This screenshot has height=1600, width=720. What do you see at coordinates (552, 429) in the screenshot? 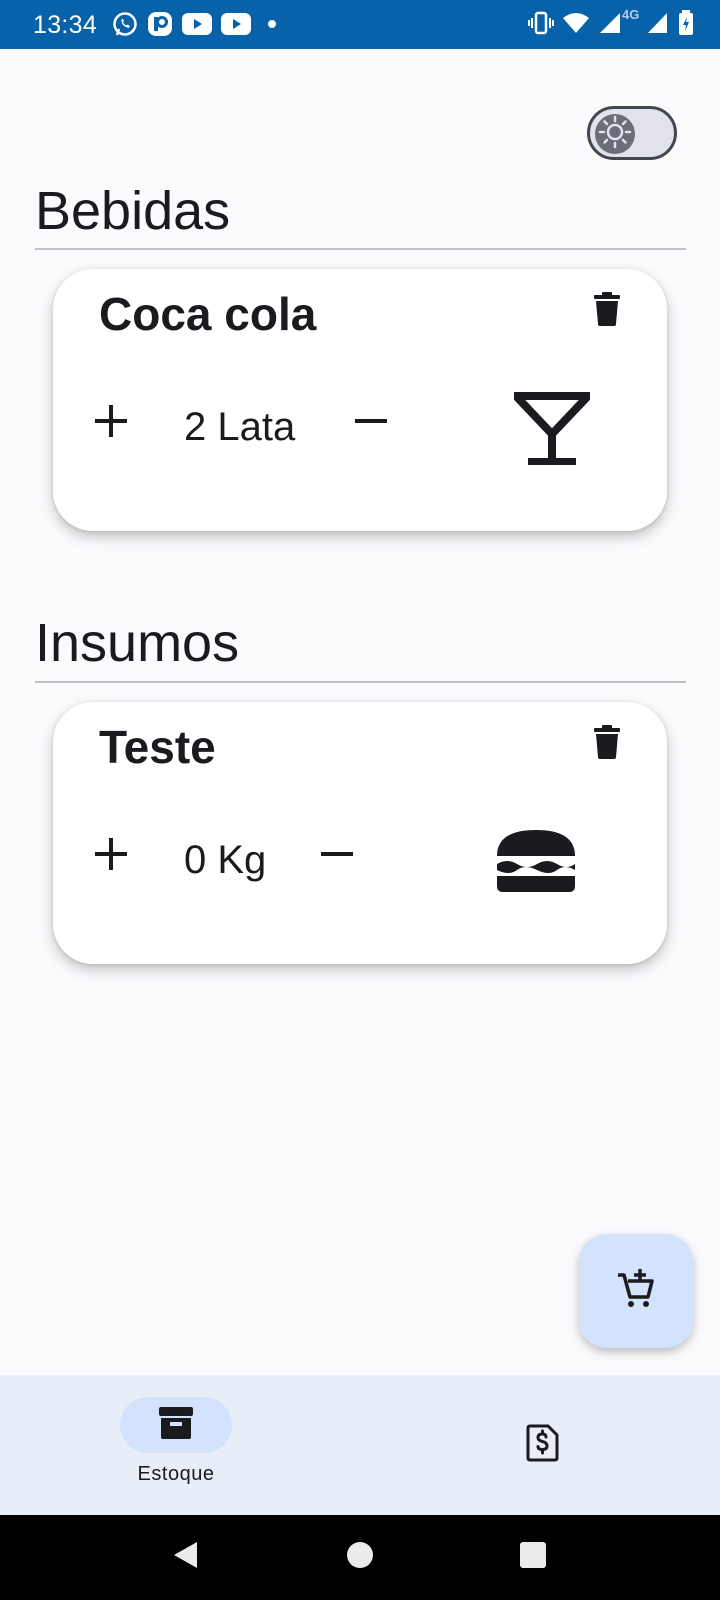
I see `cocktail-glass-icon` at bounding box center [552, 429].